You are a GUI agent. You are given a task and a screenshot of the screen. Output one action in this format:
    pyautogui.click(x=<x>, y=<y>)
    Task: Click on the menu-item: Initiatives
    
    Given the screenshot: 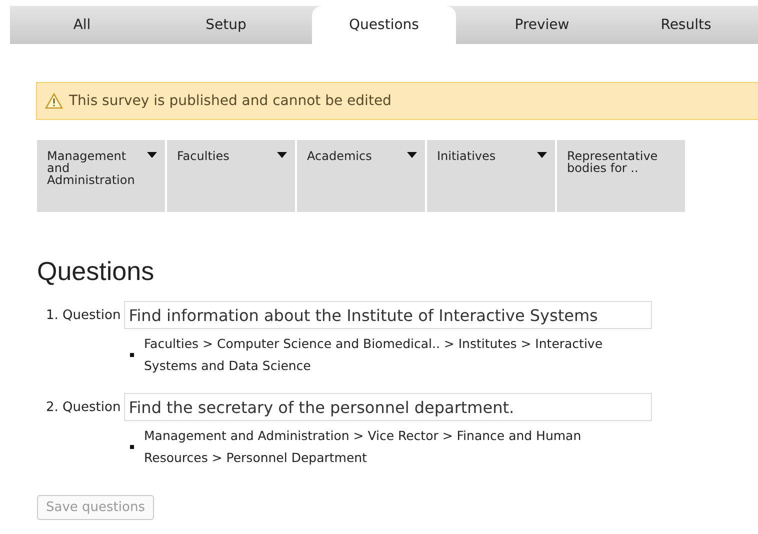 What is the action you would take?
    pyautogui.click(x=491, y=176)
    